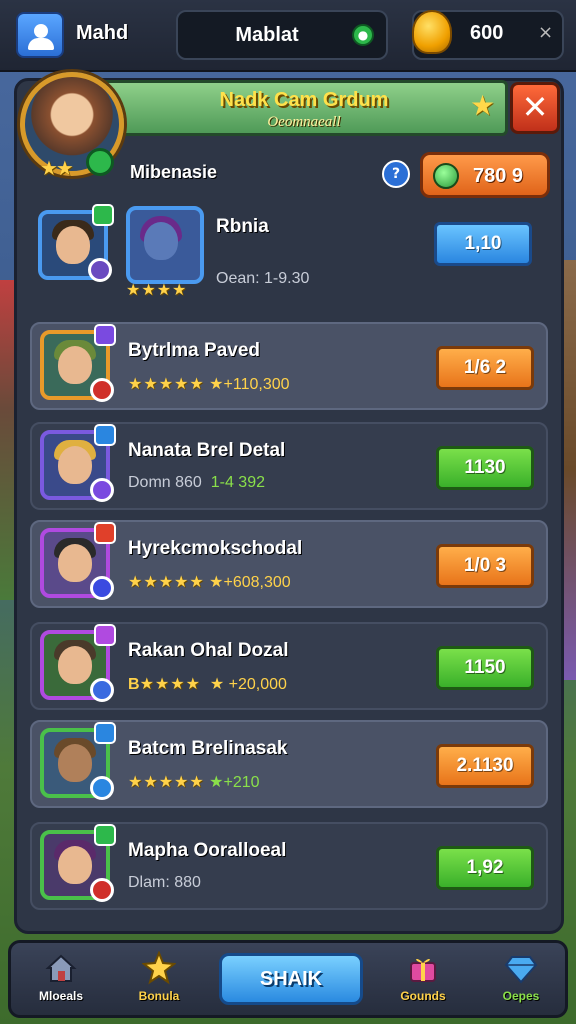 Image resolution: width=576 pixels, height=1024 pixels. I want to click on nav-item-bonus: Bonula, so click(159, 981).